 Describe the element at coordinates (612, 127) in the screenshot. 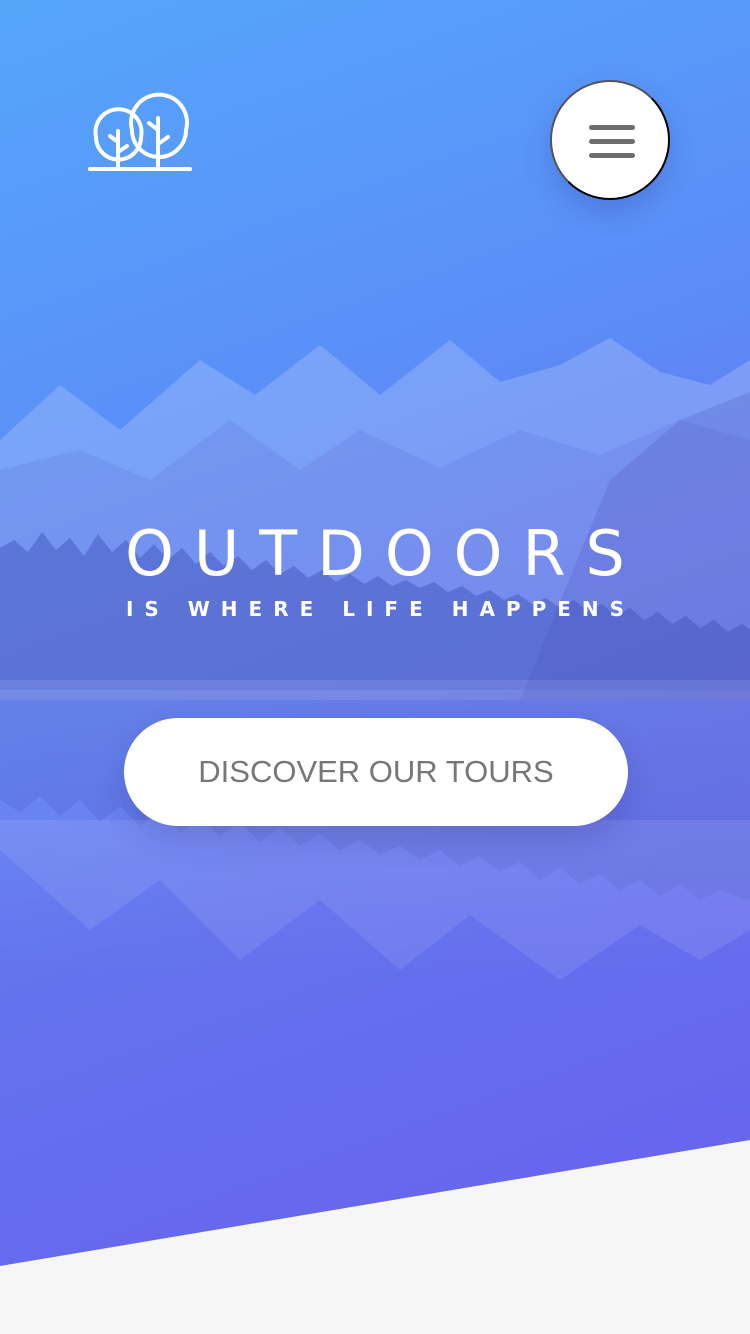

I see `menu-bar-top` at that location.